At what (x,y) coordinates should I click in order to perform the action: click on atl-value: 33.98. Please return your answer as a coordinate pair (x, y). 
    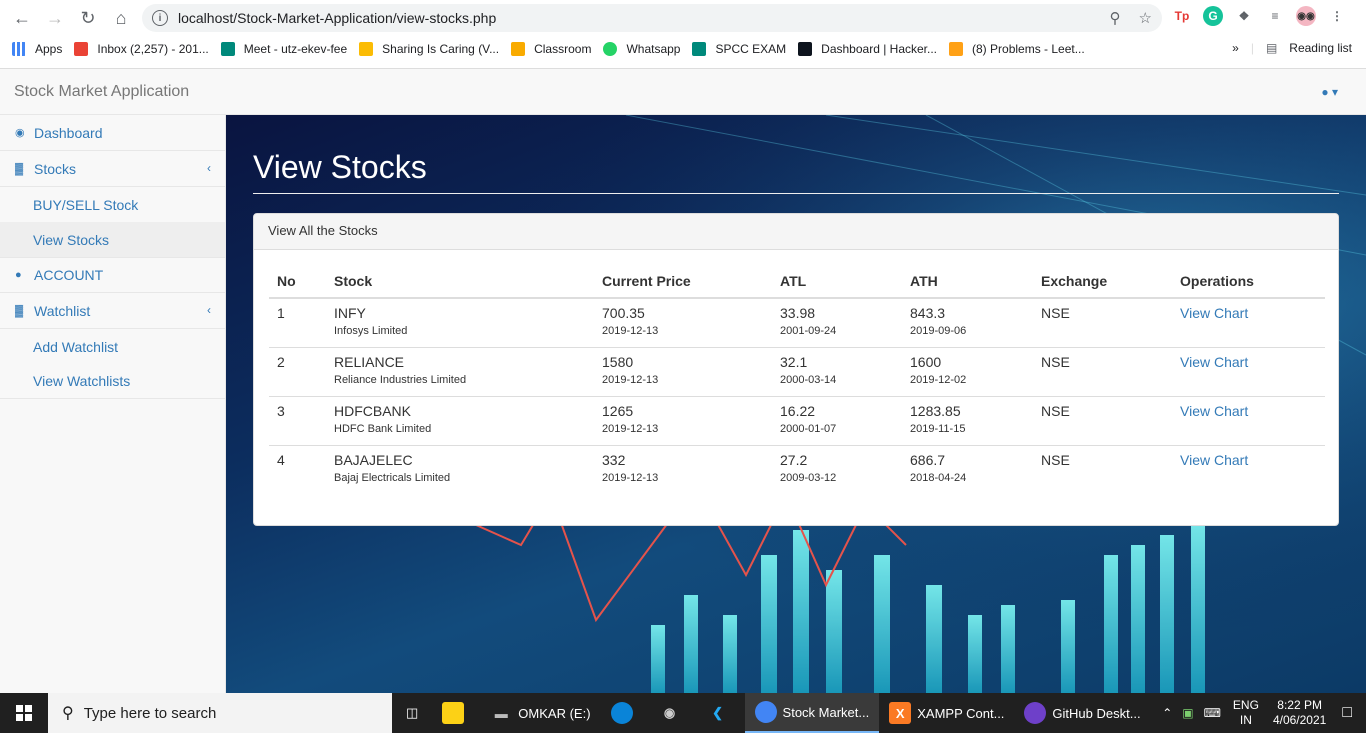
    Looking at the image, I should click on (798, 313).